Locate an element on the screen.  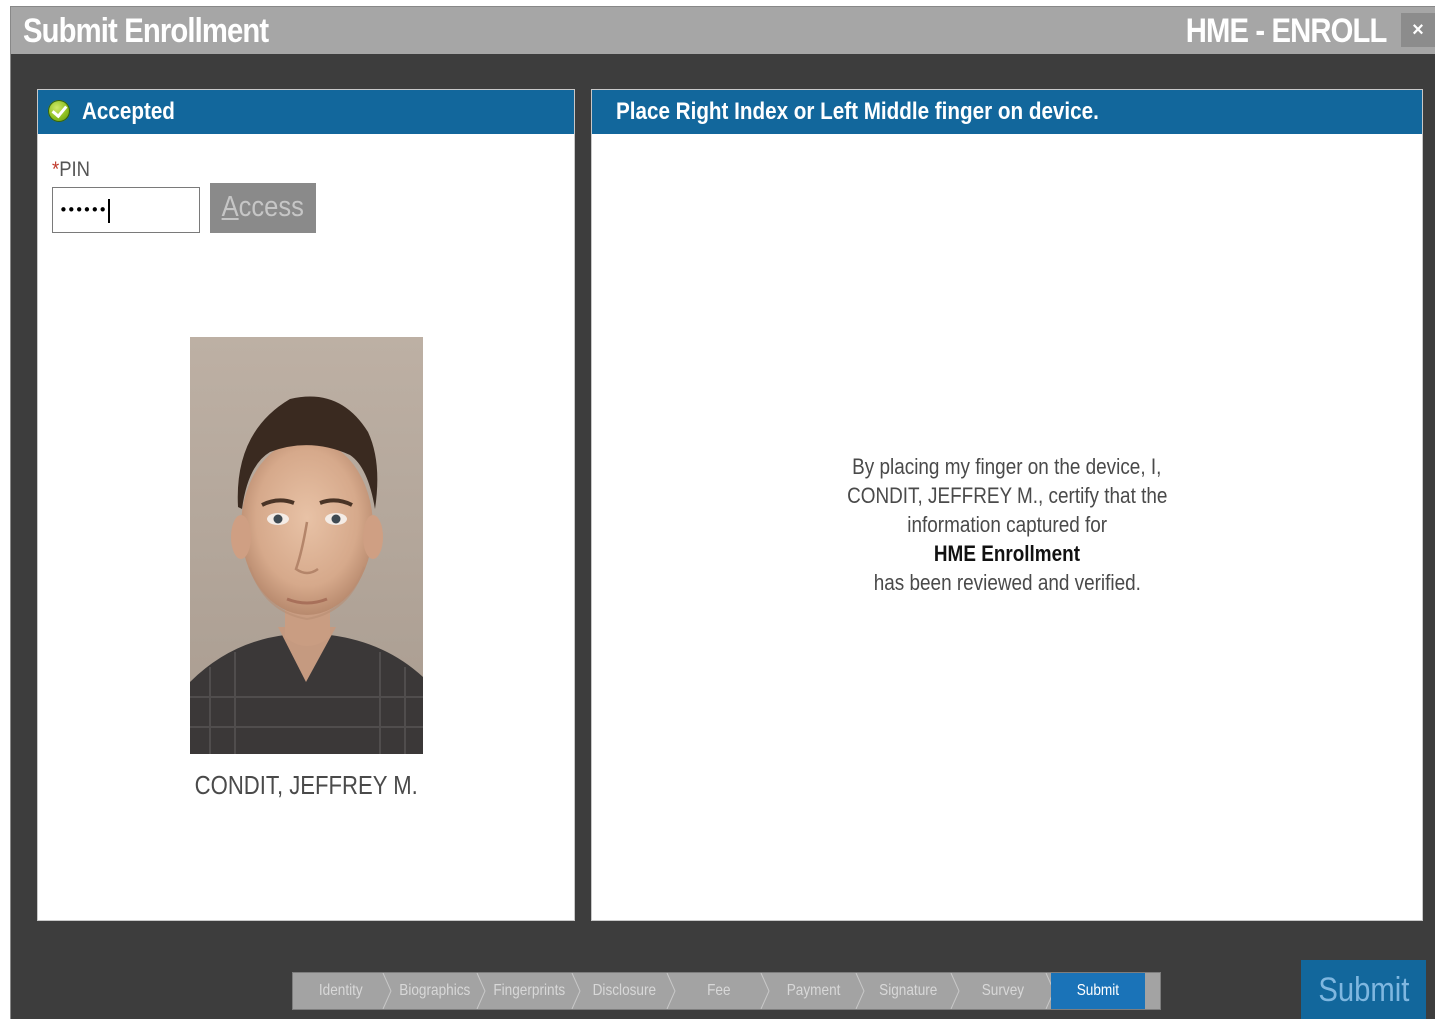
pin-value: •••••• is located at coordinates (83, 210).